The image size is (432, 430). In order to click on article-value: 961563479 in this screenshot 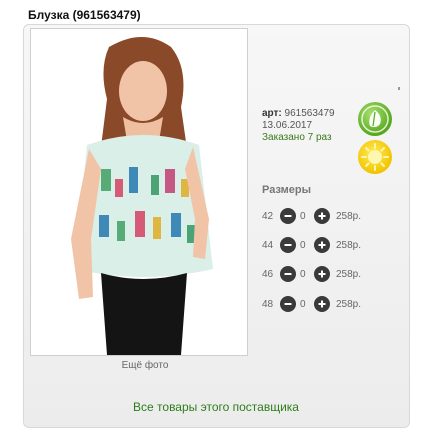, I will do `click(309, 113)`.